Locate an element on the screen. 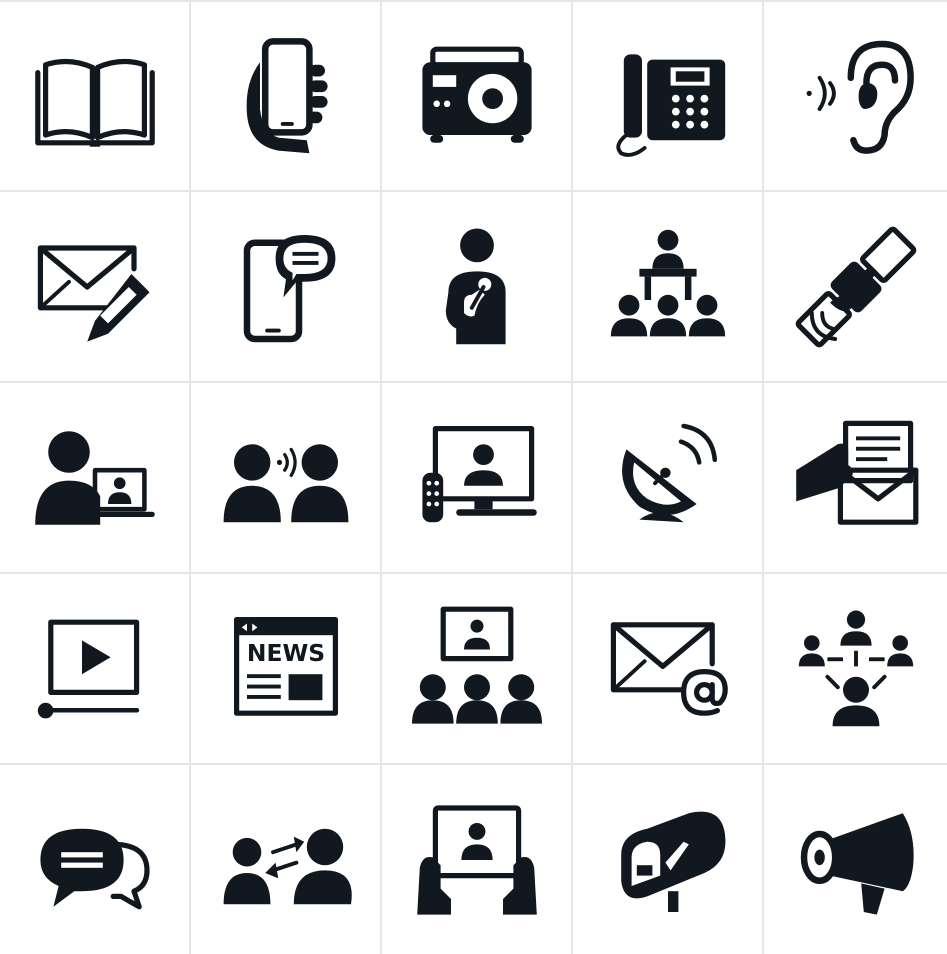 Image resolution: width=947 pixels, height=954 pixels. desk-phone-icon is located at coordinates (670, 105).